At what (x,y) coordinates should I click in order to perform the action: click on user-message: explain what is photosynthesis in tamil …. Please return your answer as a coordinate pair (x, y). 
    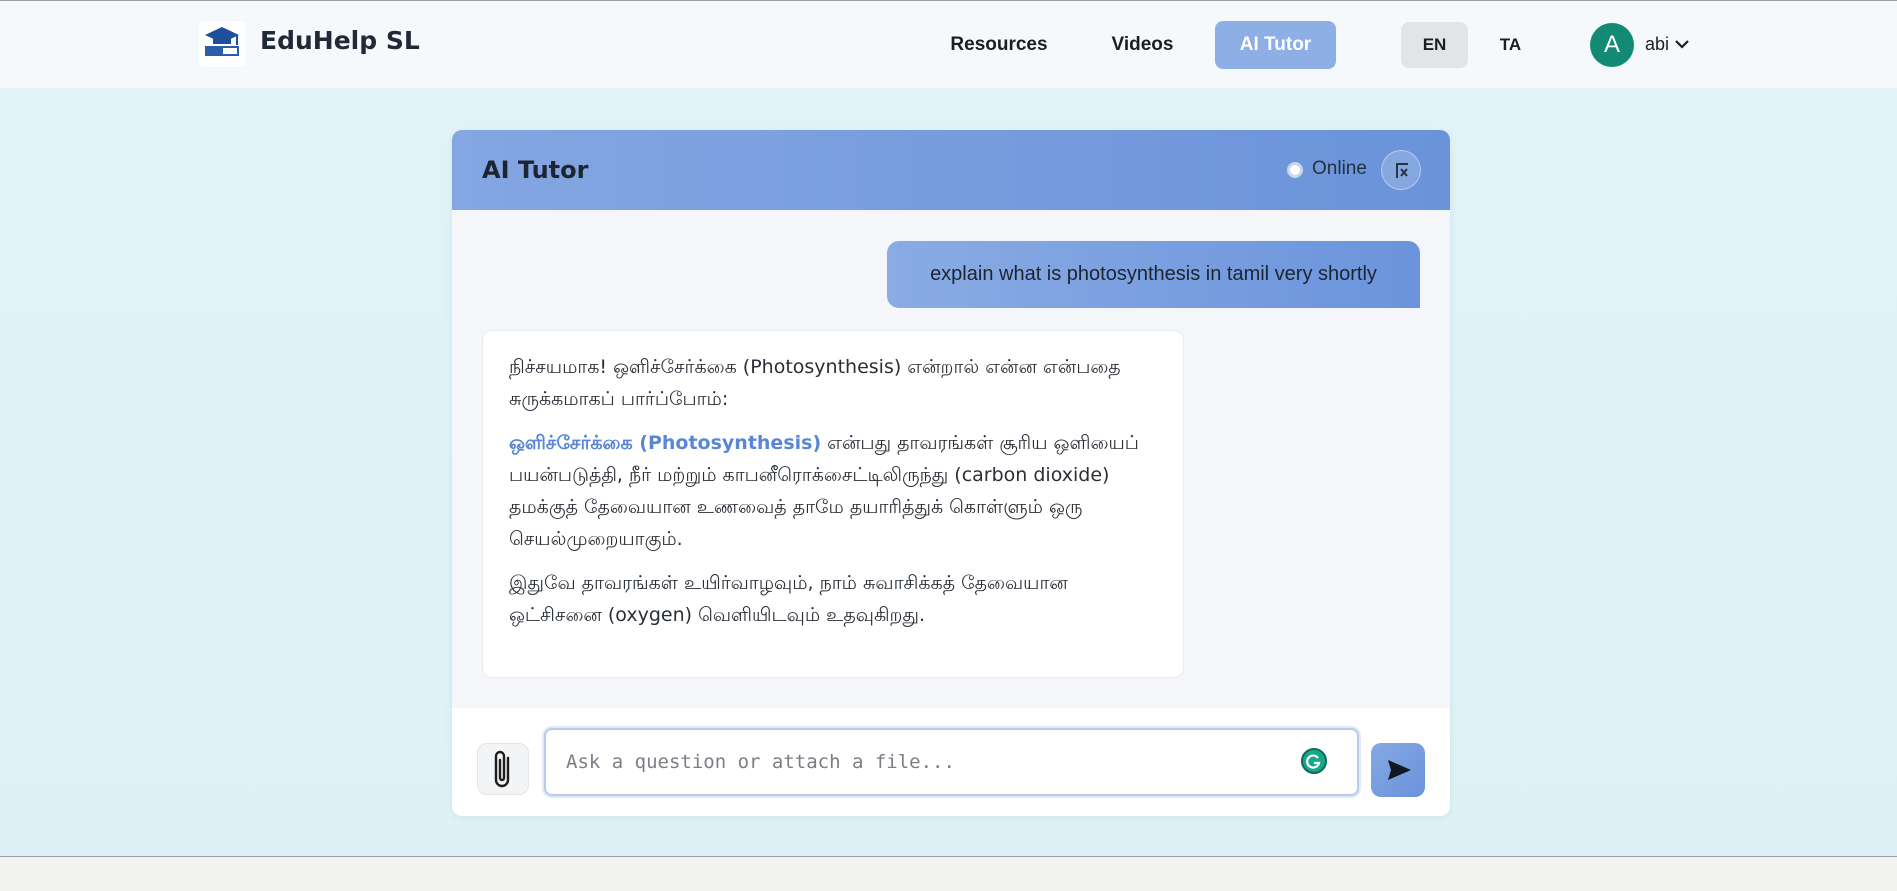
    Looking at the image, I should click on (1153, 274).